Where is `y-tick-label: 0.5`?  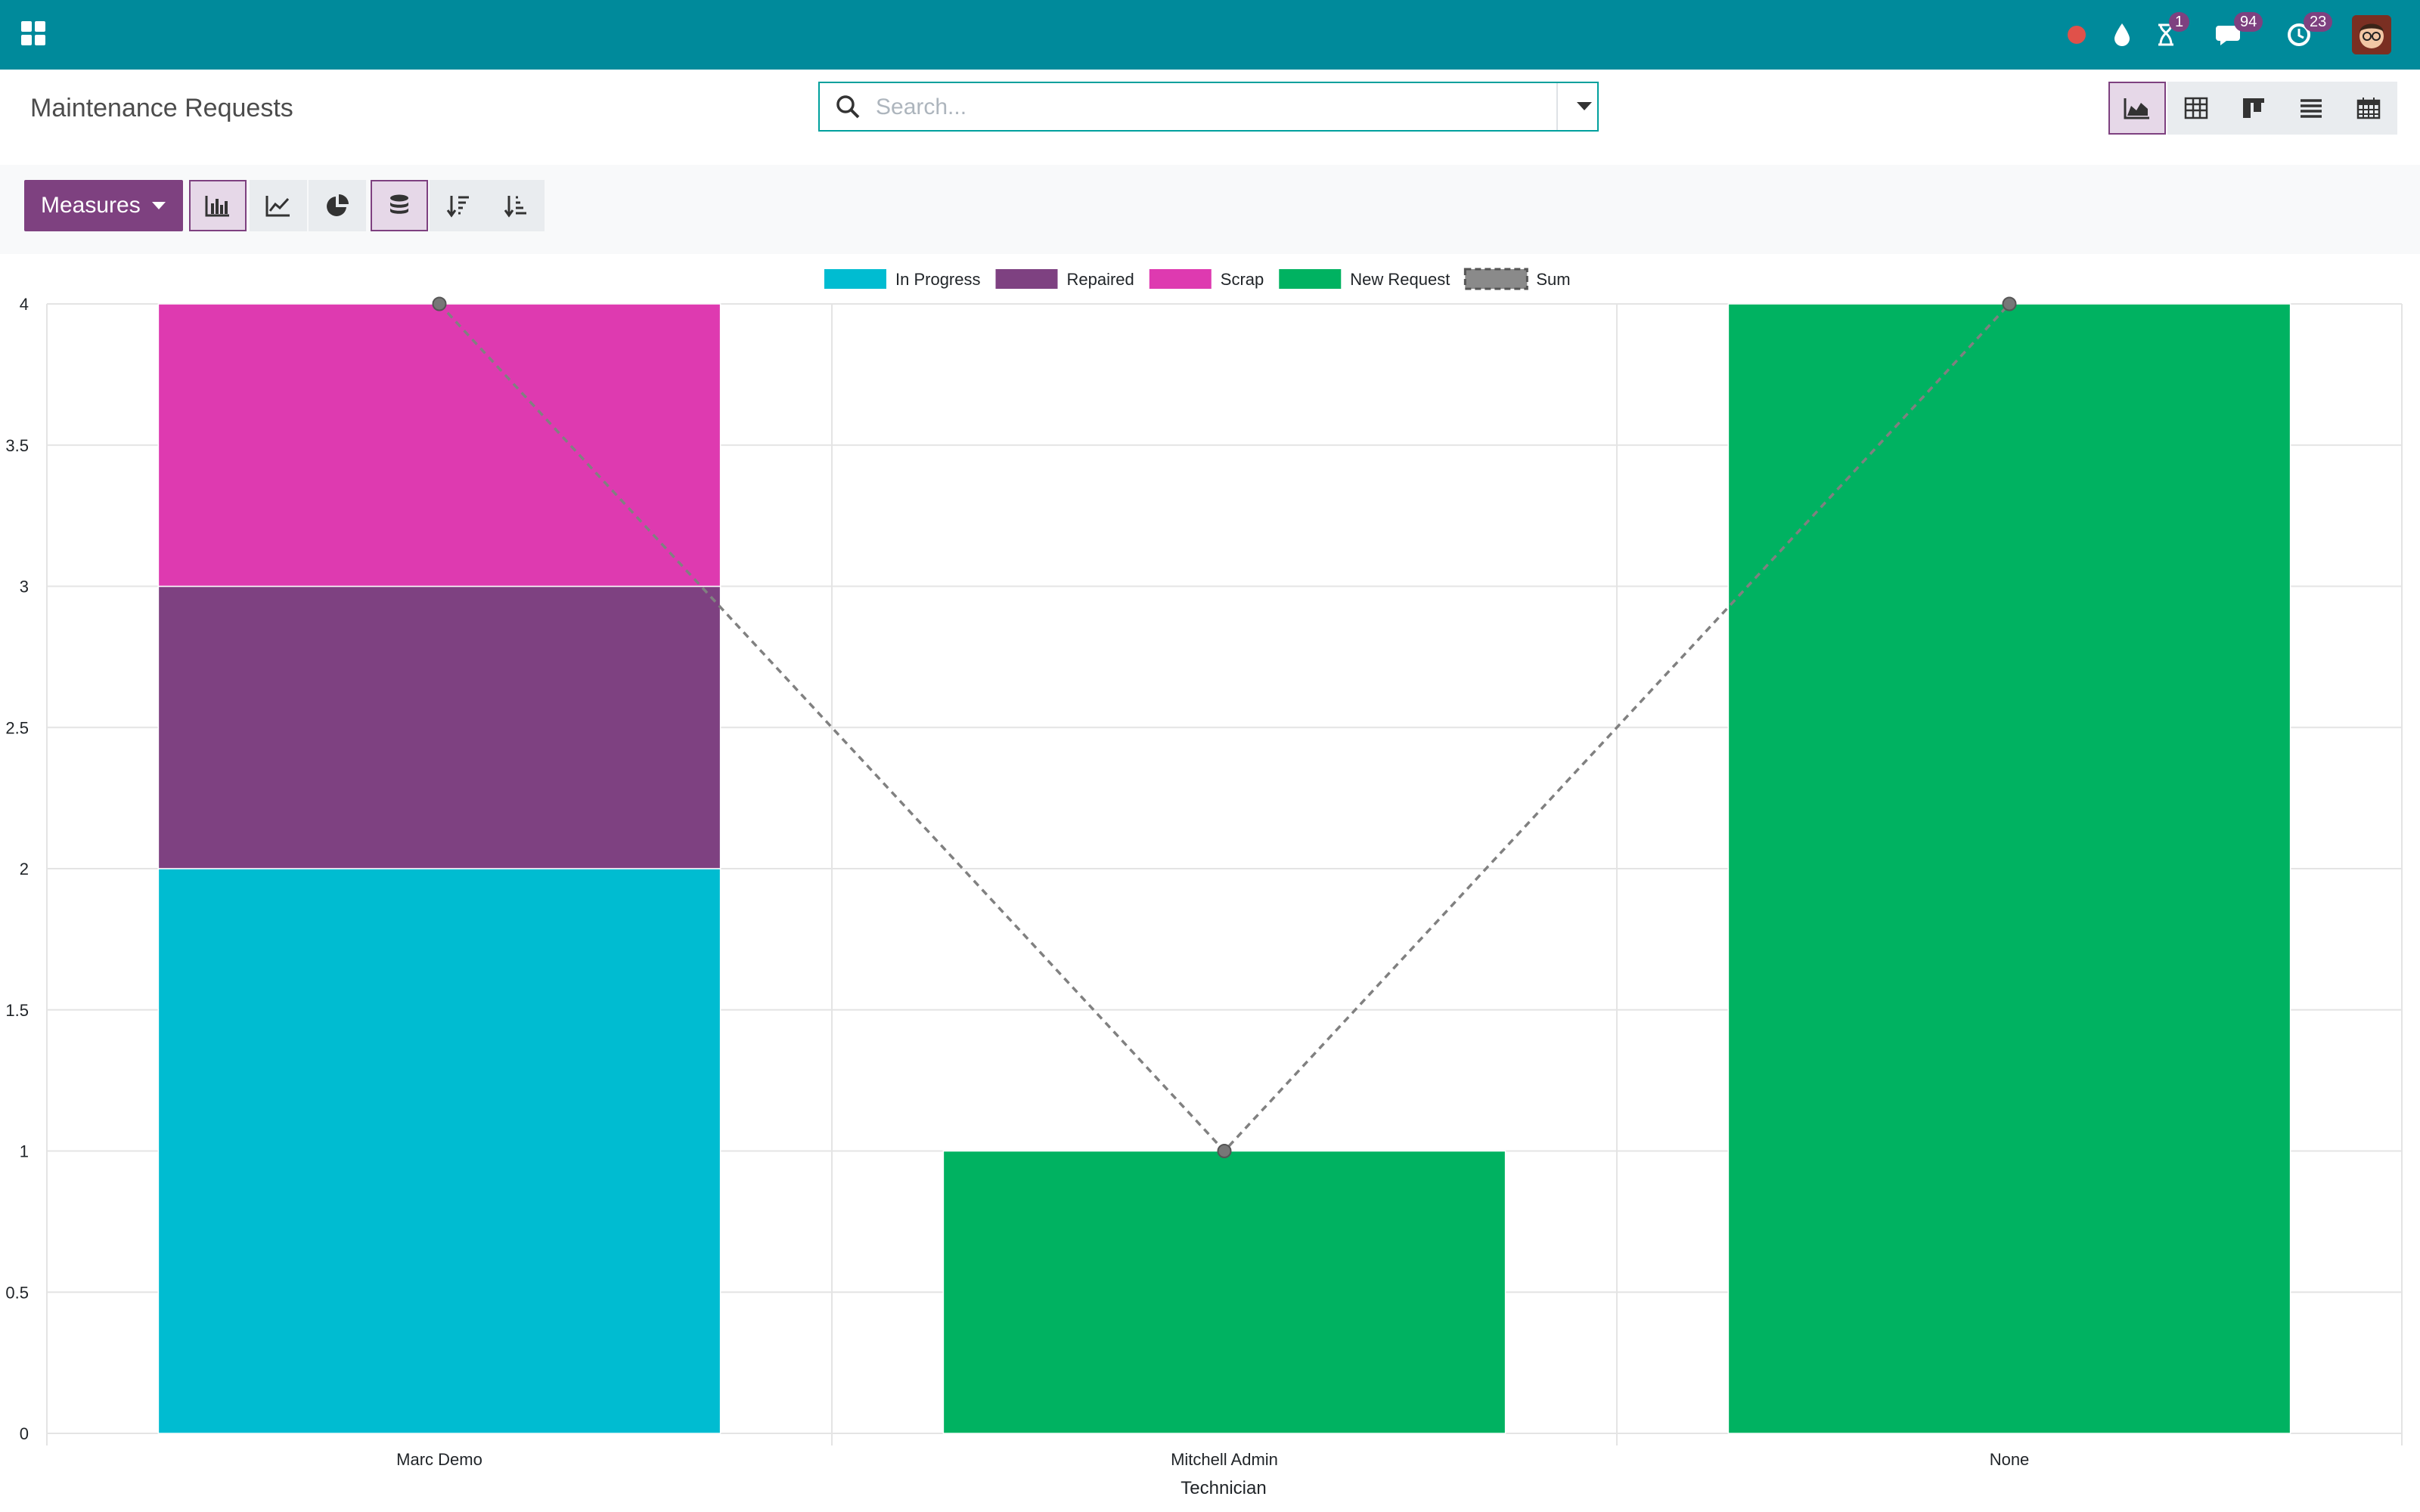
y-tick-label: 0.5 is located at coordinates (17, 1292).